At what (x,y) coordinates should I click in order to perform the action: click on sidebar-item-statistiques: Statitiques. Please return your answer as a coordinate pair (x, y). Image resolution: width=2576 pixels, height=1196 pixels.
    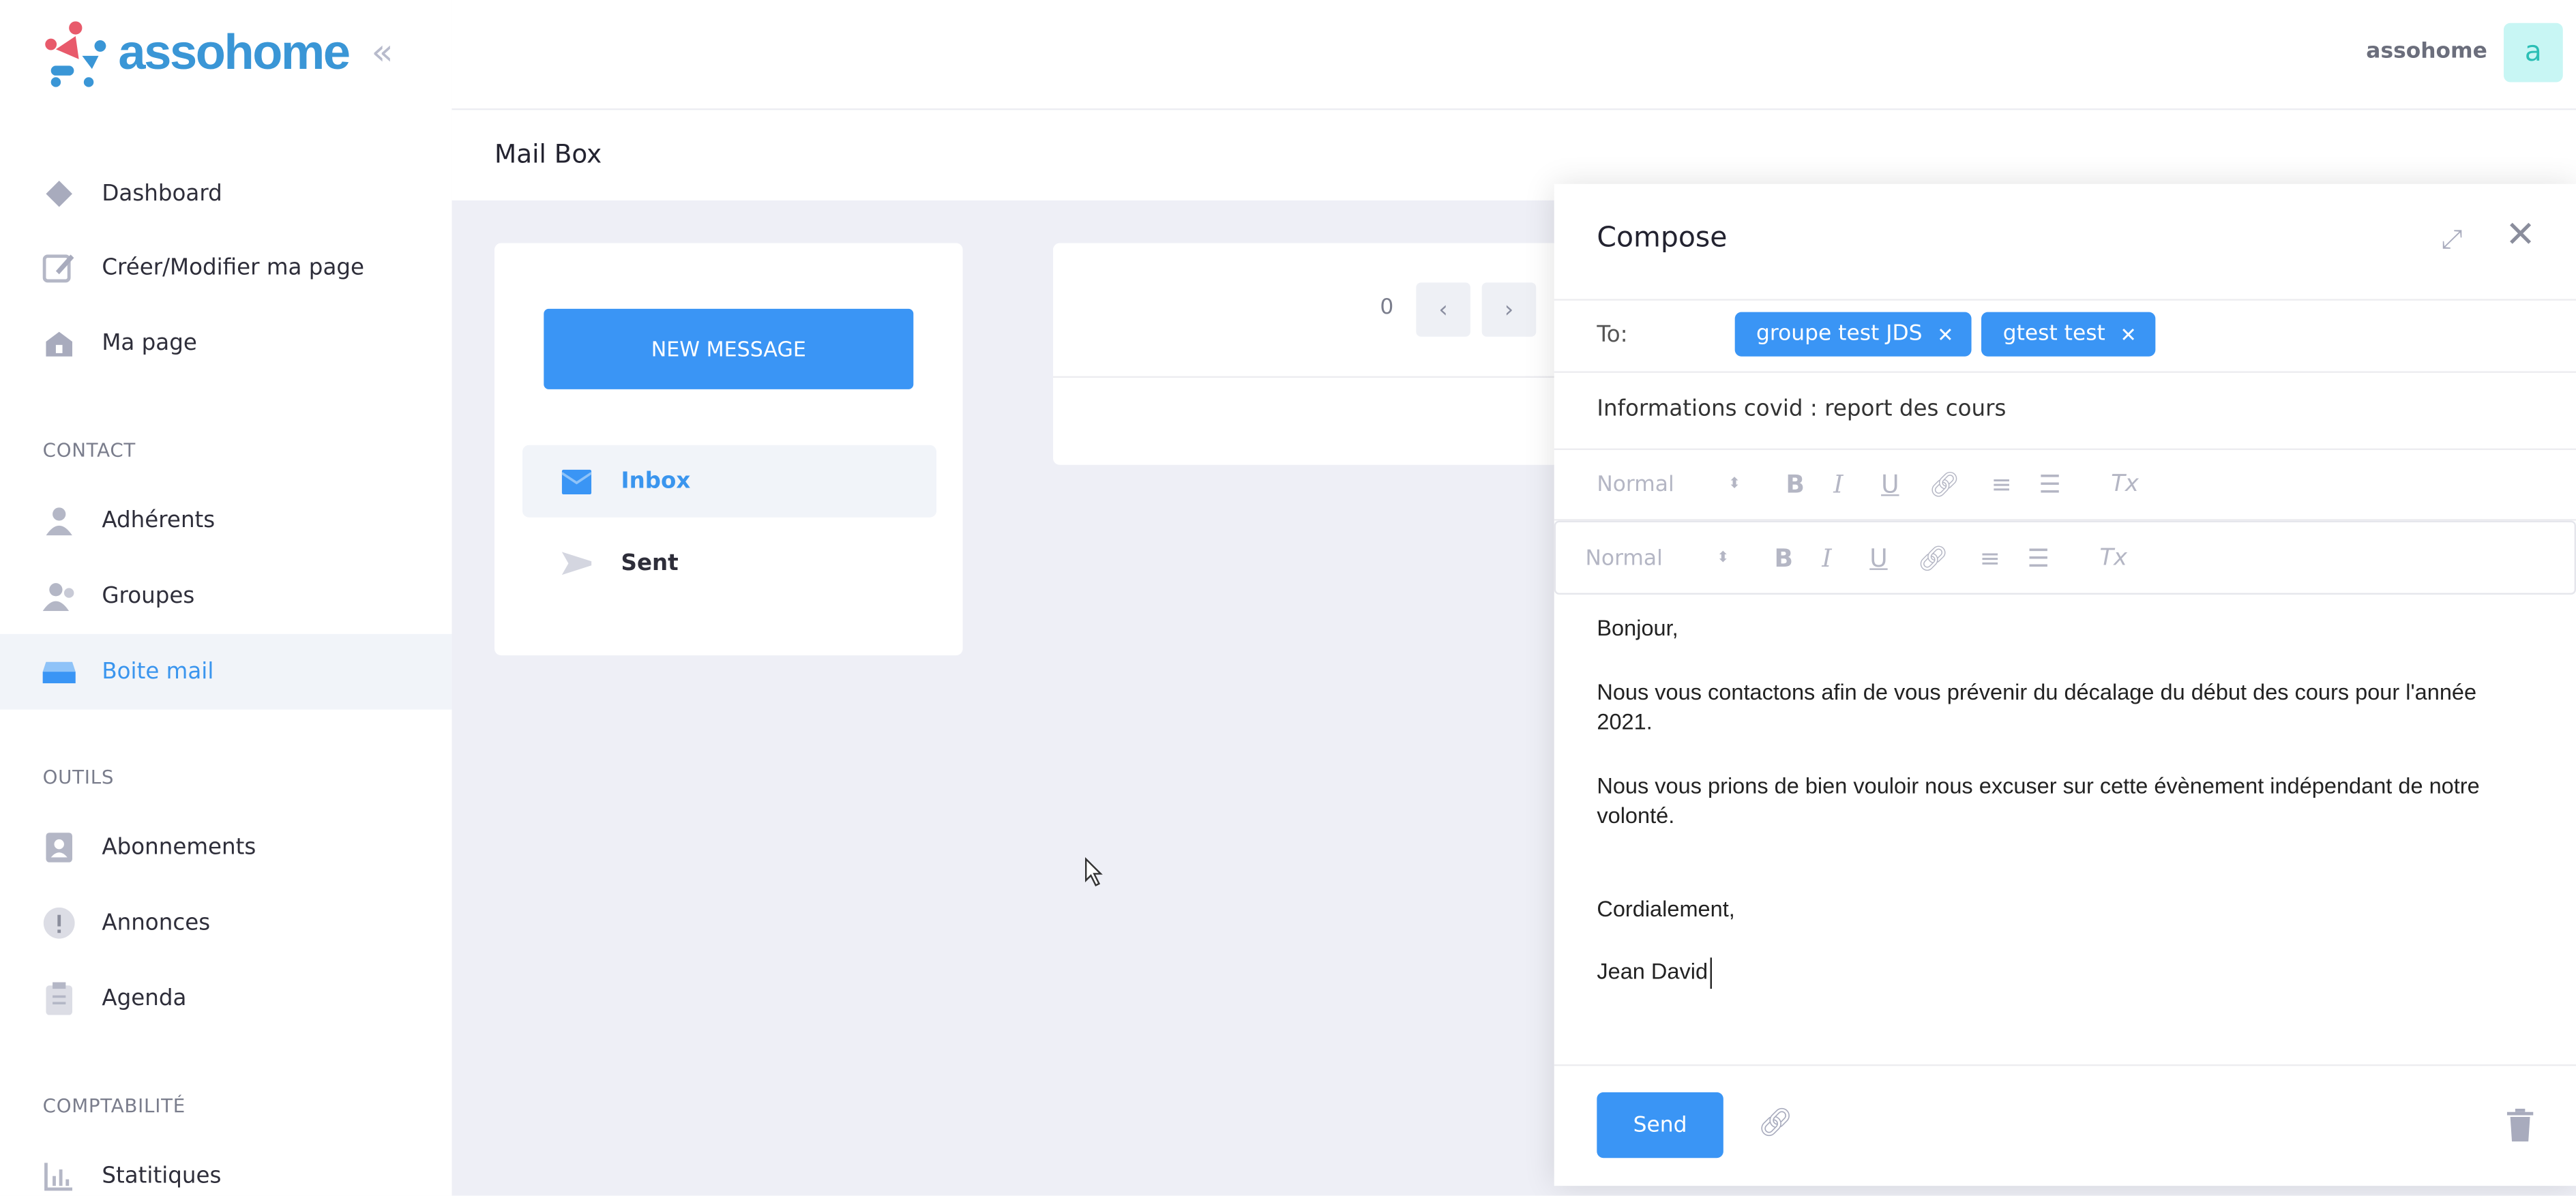
    Looking at the image, I should click on (225, 1167).